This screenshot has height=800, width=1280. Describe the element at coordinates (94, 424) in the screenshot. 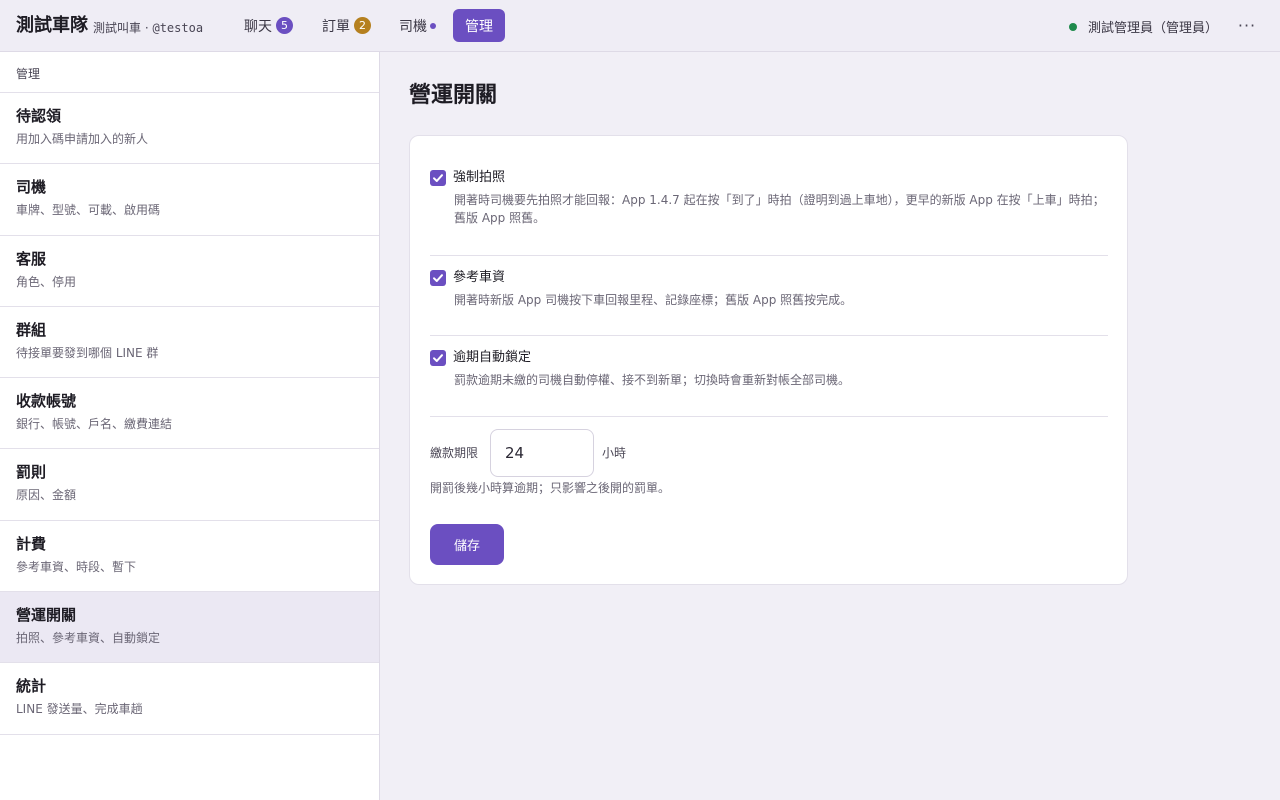

I see `sidebar-item-subtitle: 銀行、帳號、戶名、繳費連結` at that location.